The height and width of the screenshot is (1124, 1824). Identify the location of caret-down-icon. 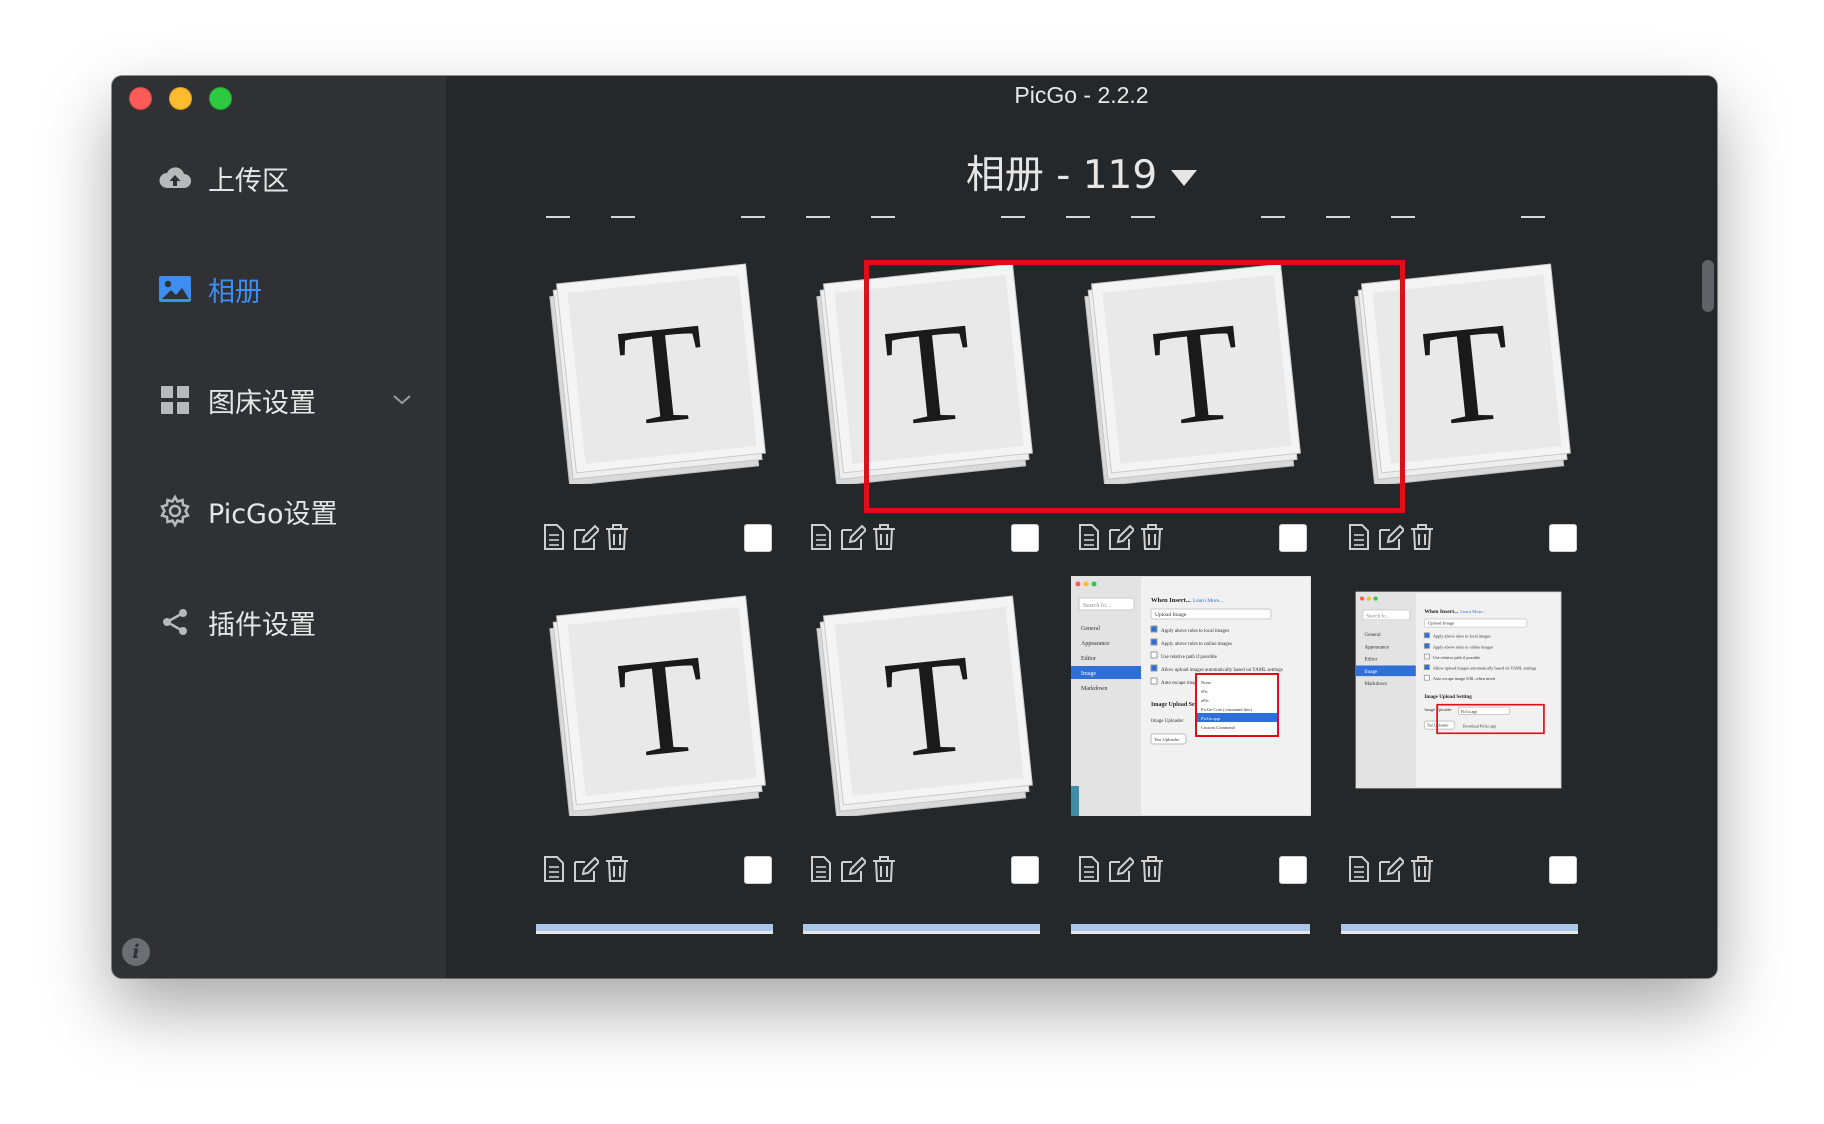
(1184, 177).